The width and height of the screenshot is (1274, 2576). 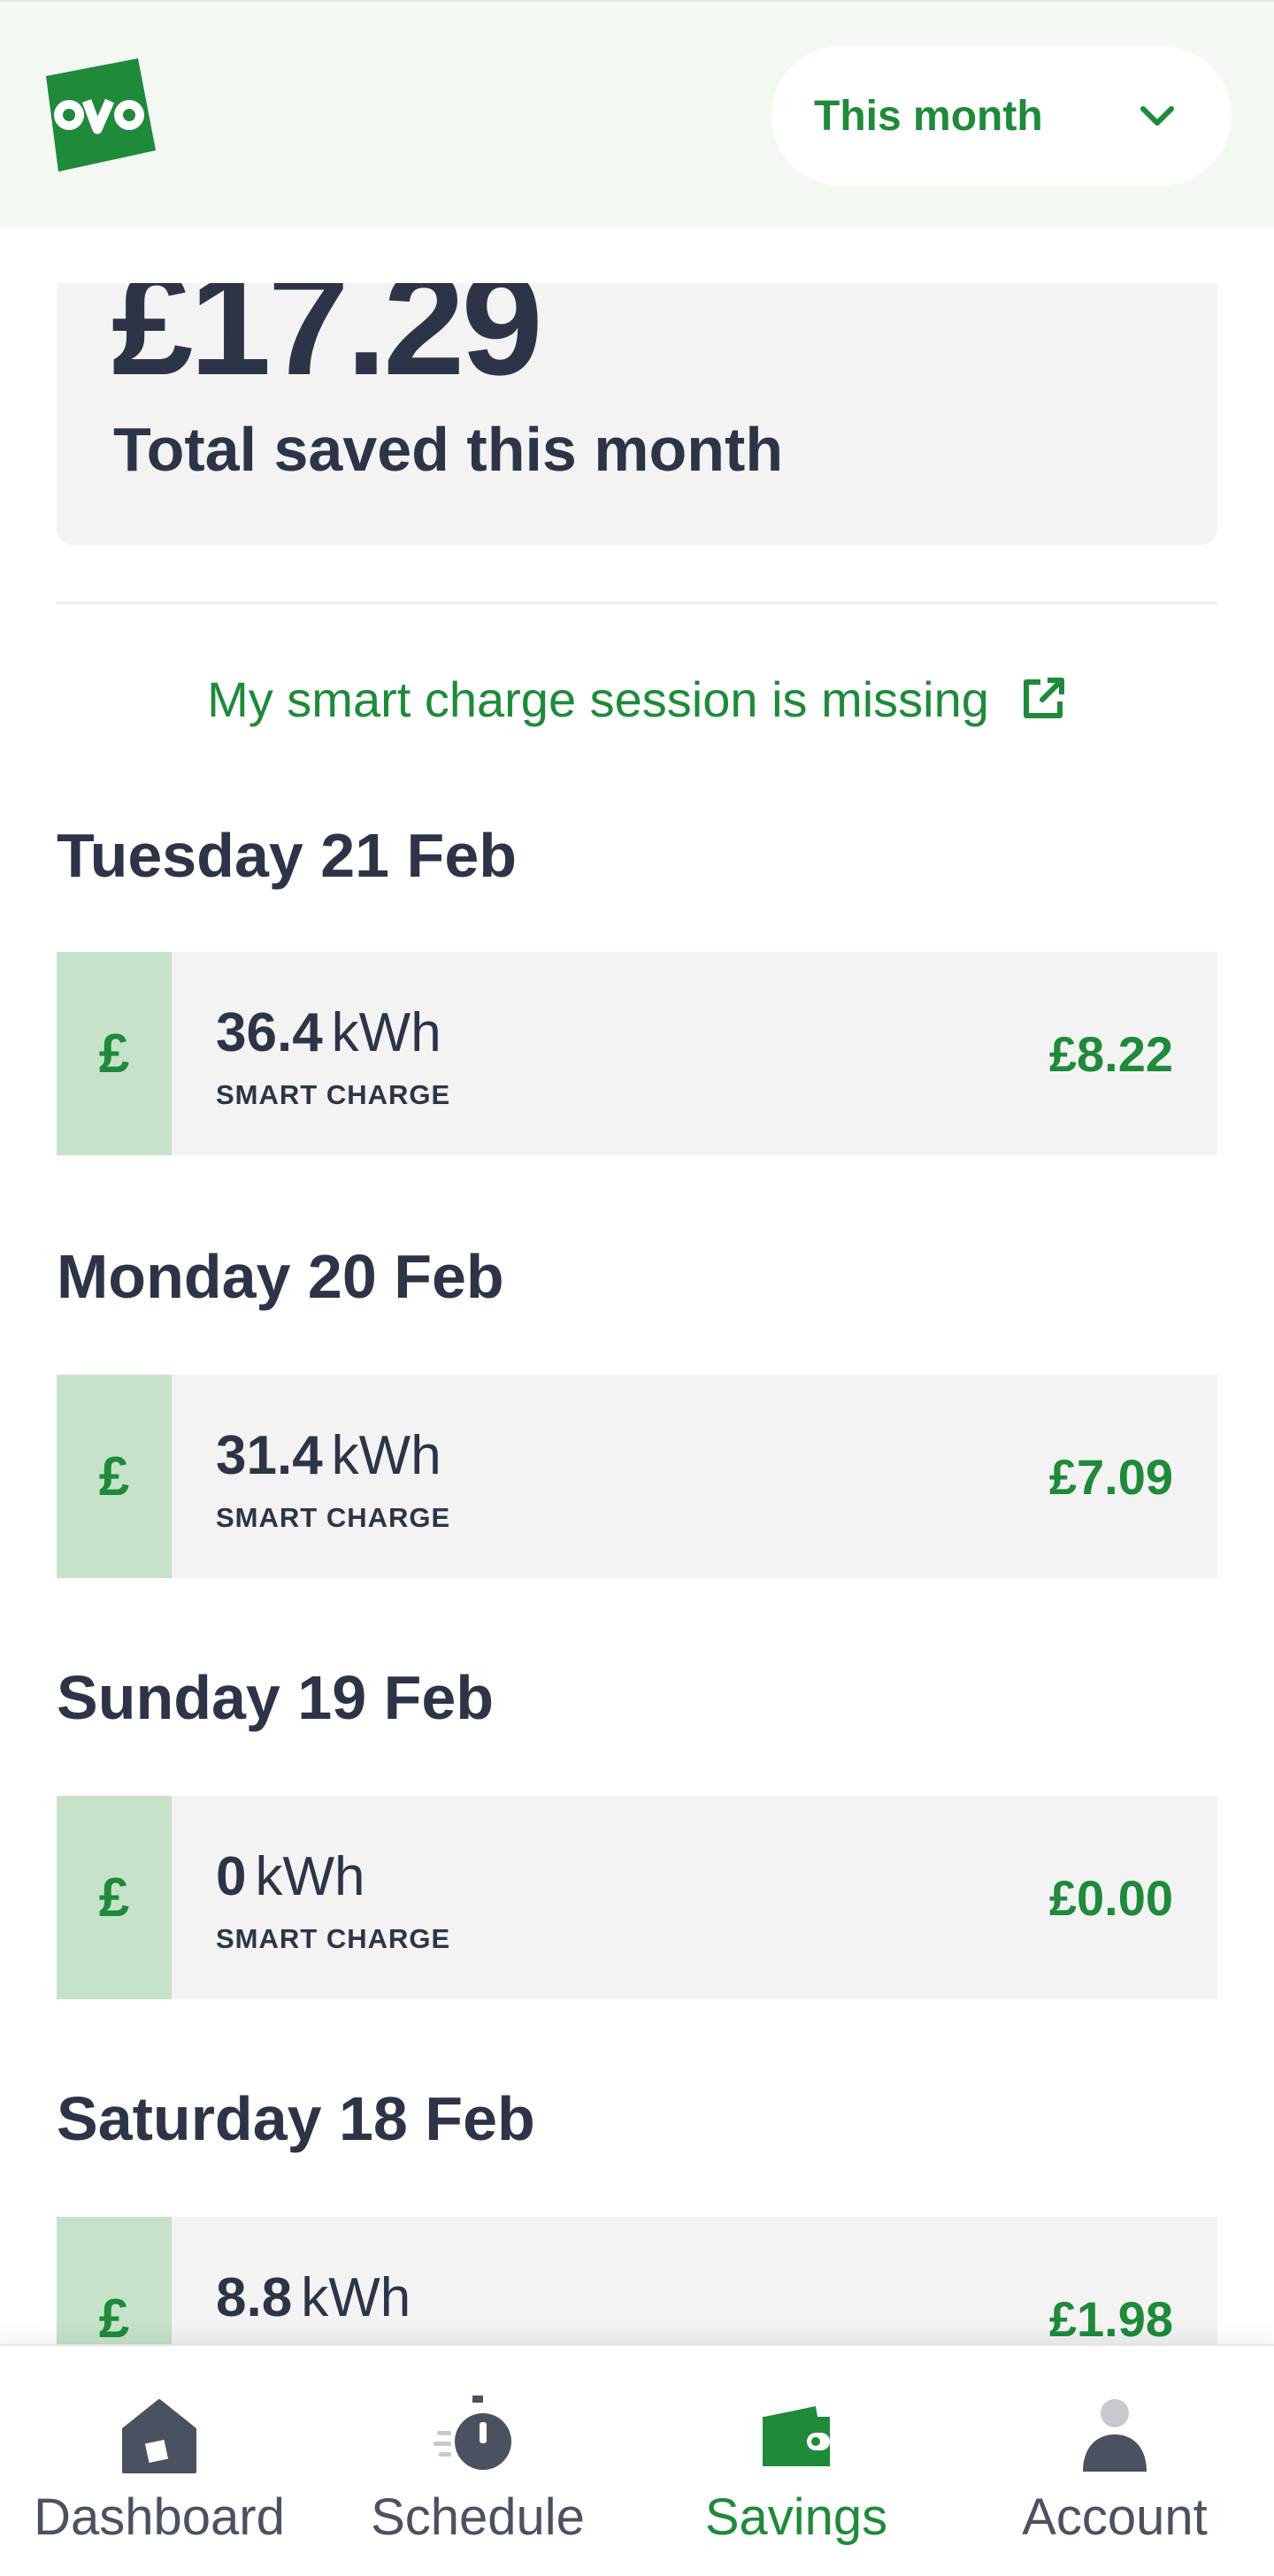 What do you see at coordinates (1110, 1476) in the screenshot?
I see `session-amount: £7.09` at bounding box center [1110, 1476].